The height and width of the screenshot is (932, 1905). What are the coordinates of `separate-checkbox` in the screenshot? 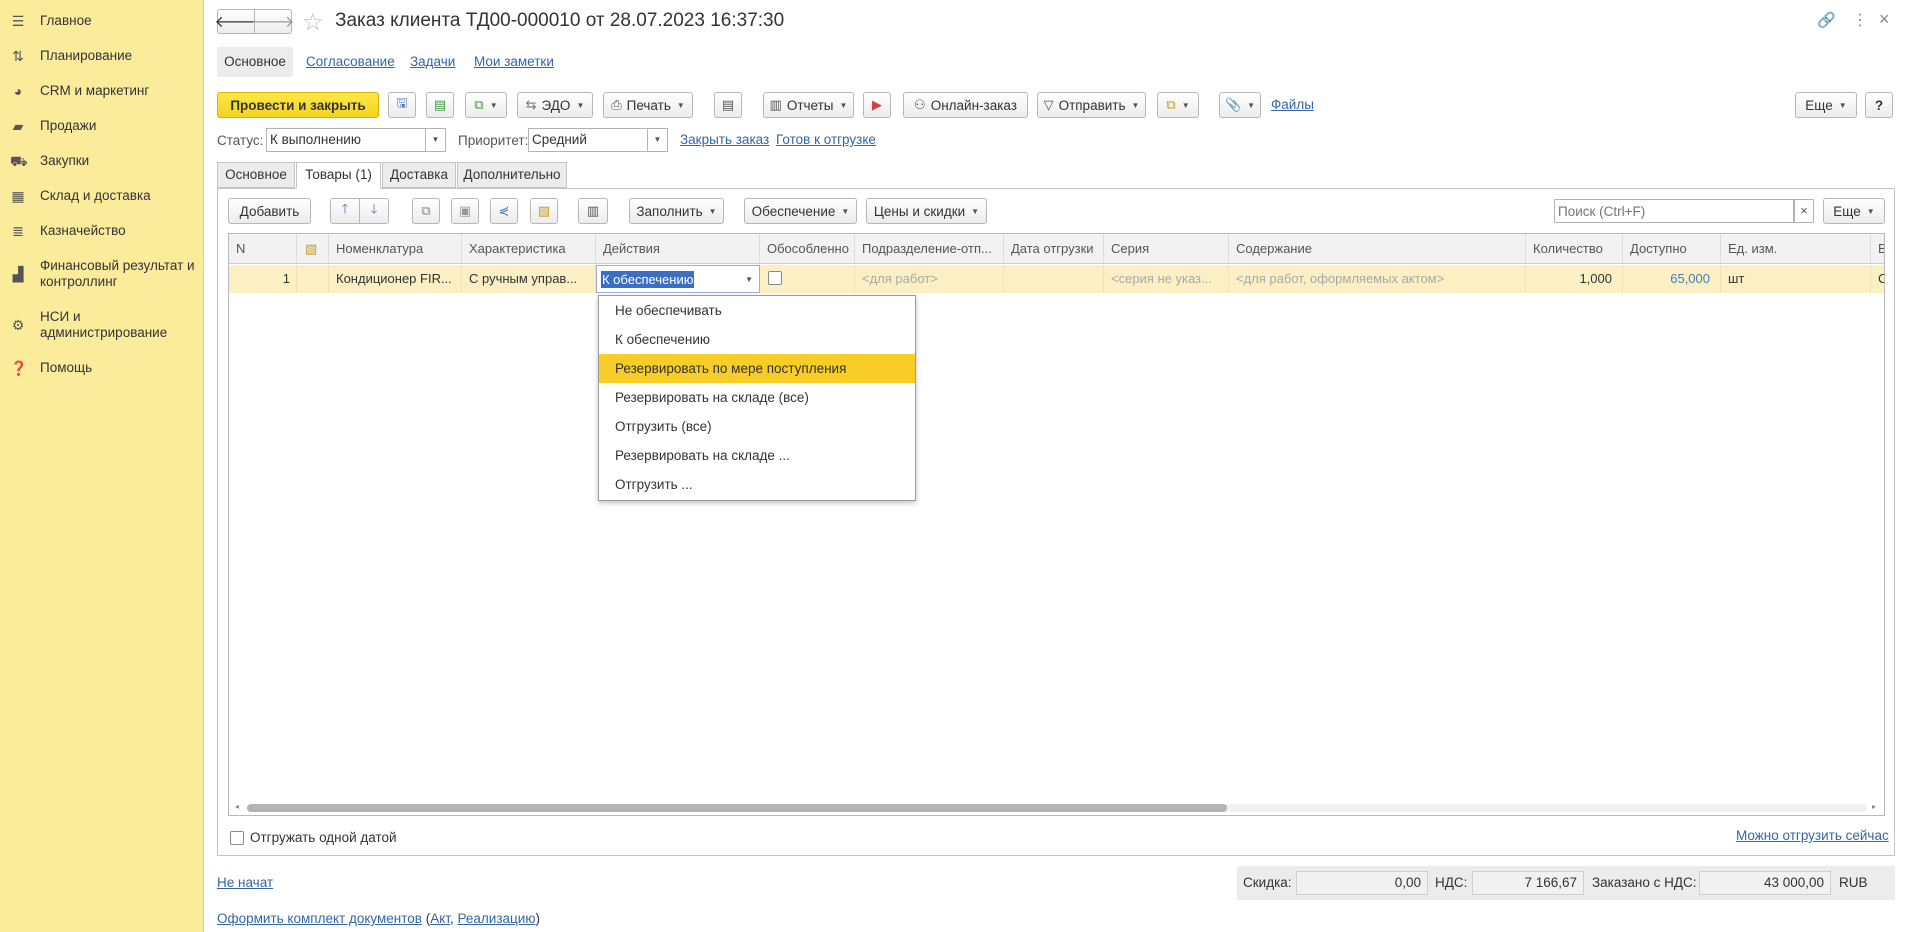 It's located at (775, 278).